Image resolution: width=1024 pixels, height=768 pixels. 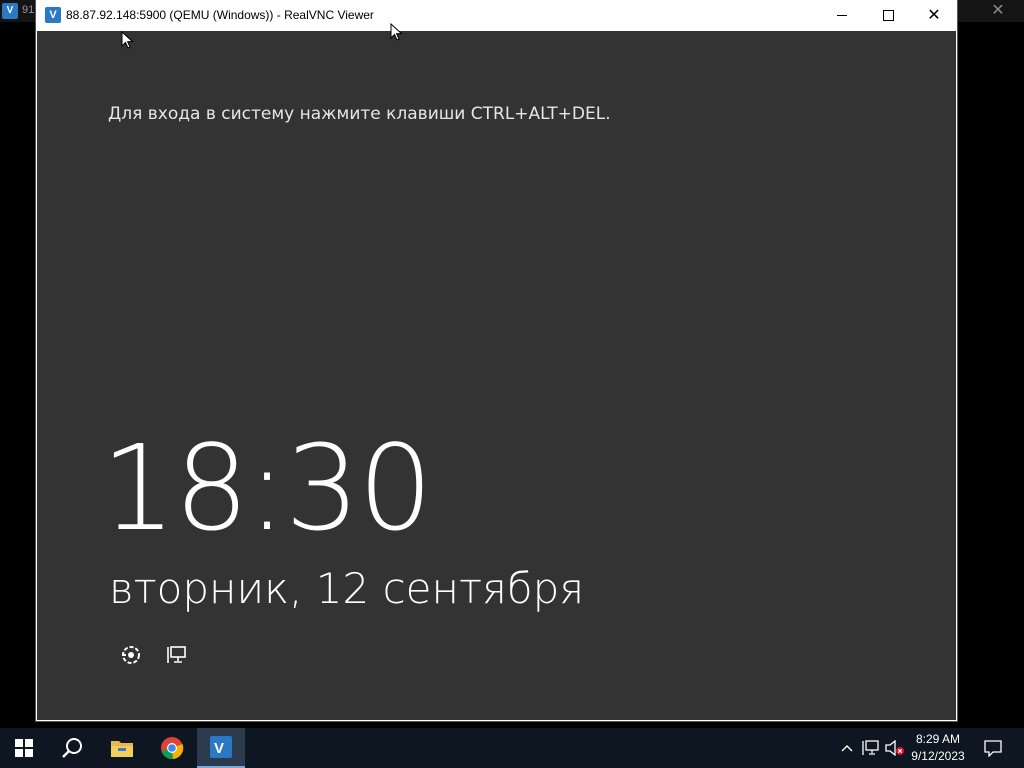 I want to click on search-icon, so click(x=72, y=748).